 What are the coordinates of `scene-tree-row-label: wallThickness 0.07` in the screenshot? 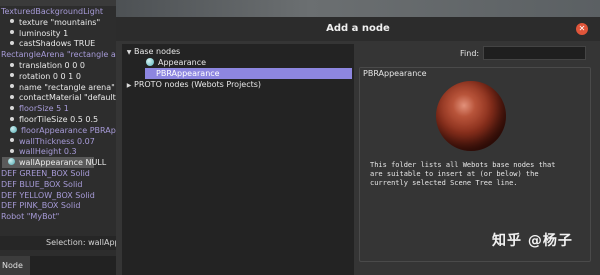 It's located at (57, 141).